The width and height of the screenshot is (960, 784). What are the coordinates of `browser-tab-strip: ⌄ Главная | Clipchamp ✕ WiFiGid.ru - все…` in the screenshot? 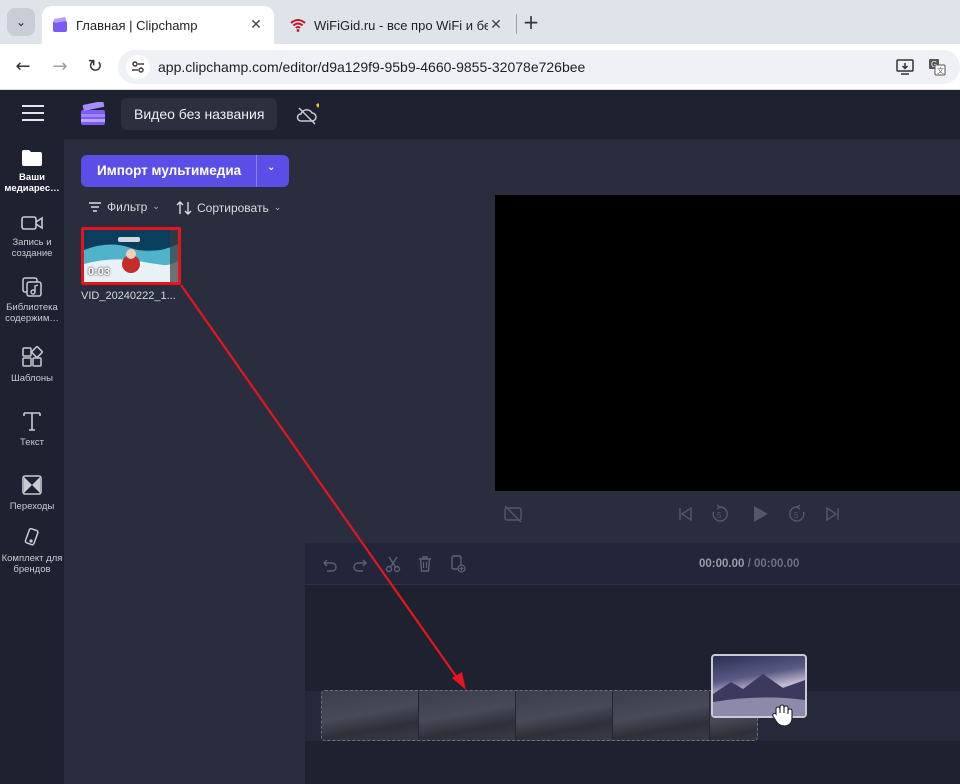 It's located at (480, 22).